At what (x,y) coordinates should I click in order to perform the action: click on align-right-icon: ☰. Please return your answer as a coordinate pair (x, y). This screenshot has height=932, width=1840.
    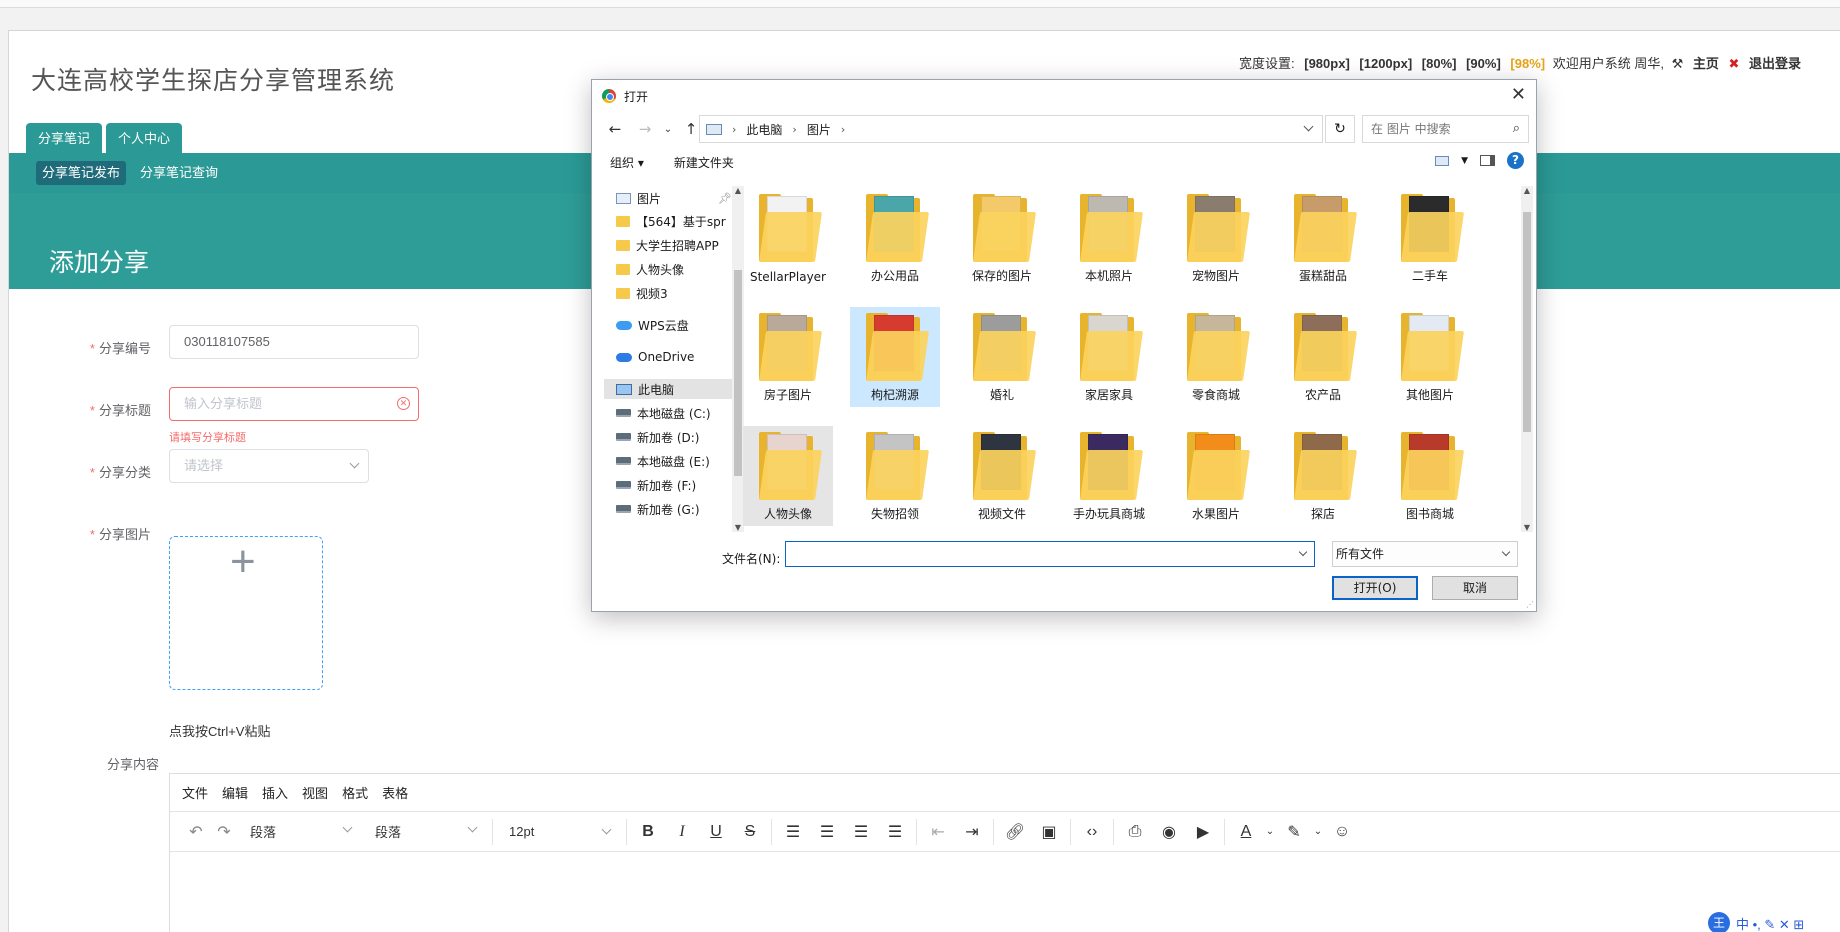
    Looking at the image, I should click on (861, 832).